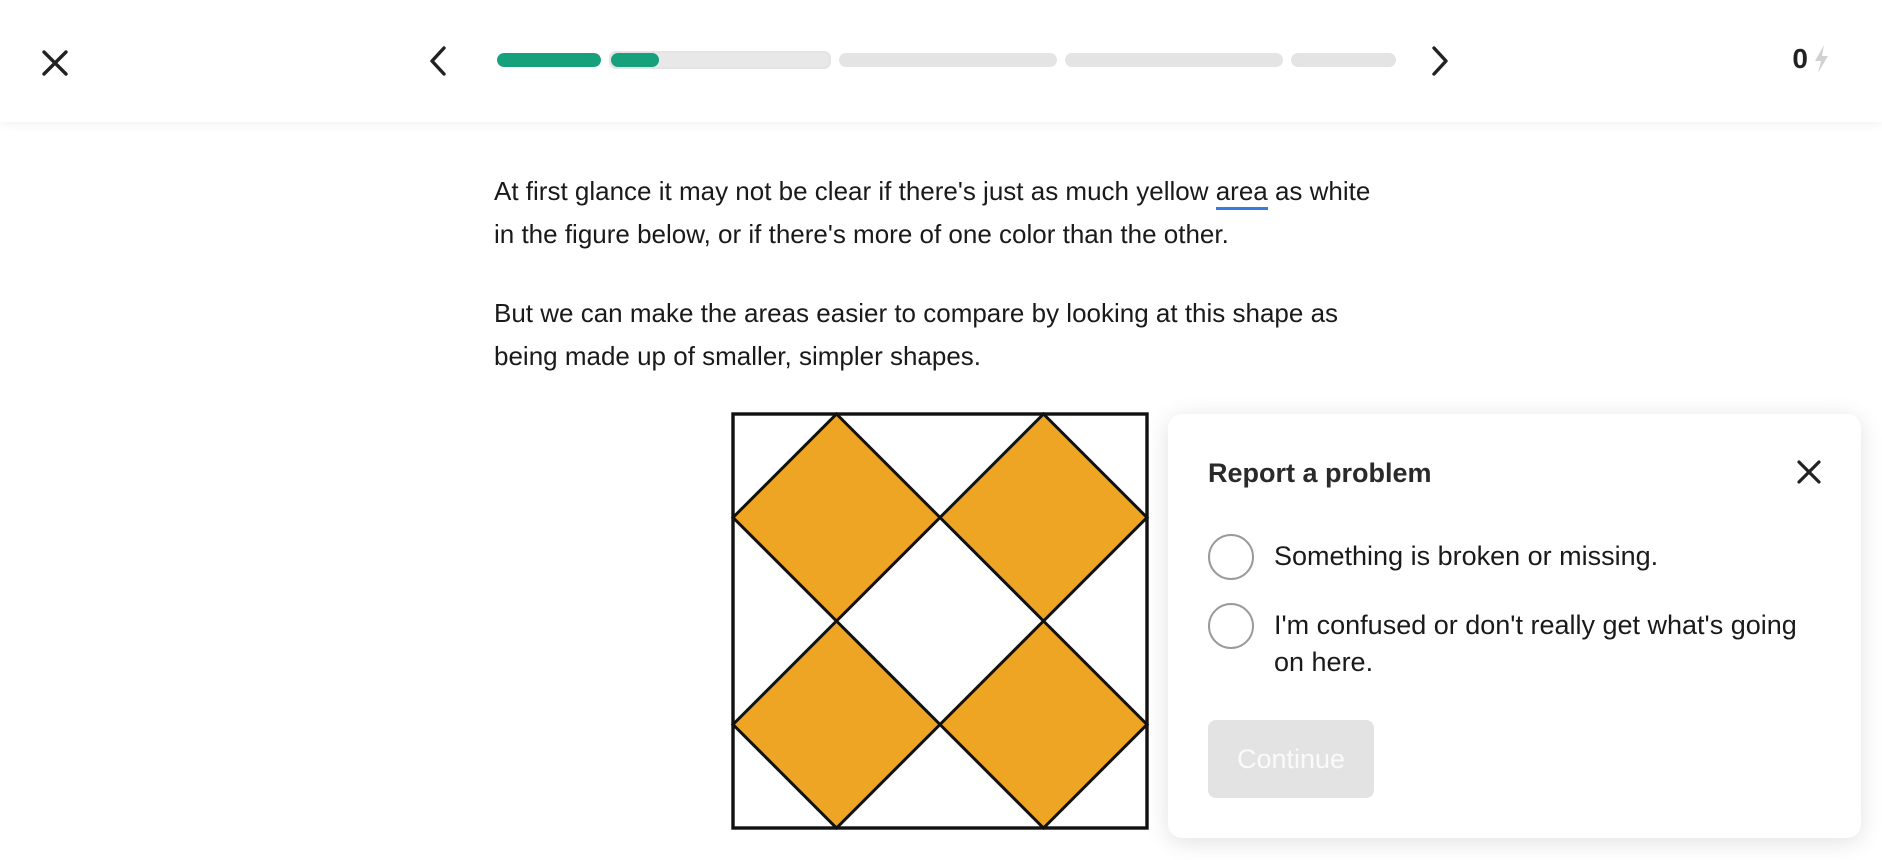  What do you see at coordinates (1811, 59) in the screenshot?
I see `energy-score: 0` at bounding box center [1811, 59].